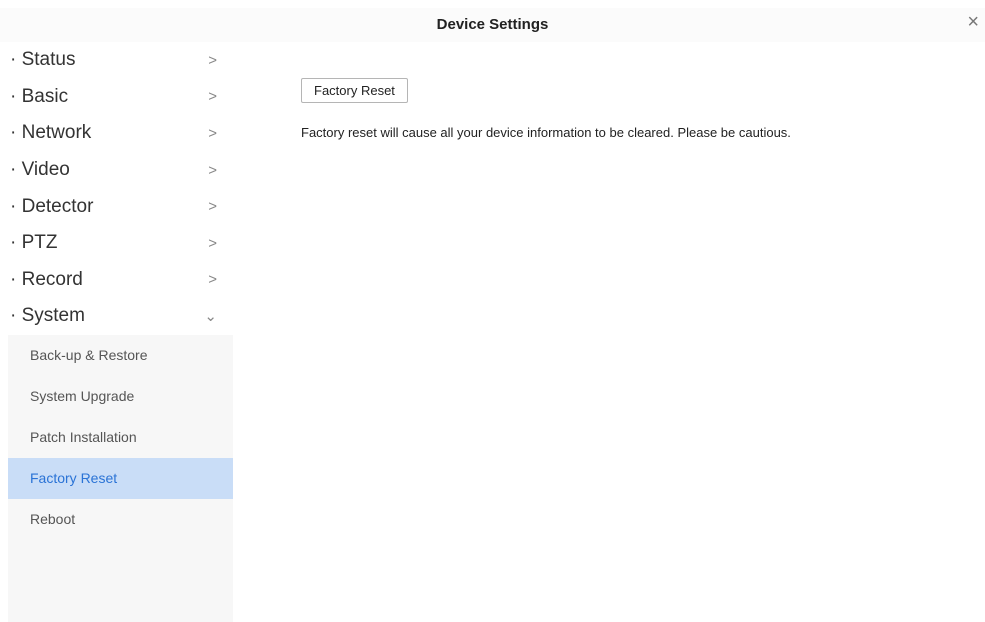 The image size is (985, 622). What do you see at coordinates (40, 170) in the screenshot?
I see `sidebar-item-label: · Video` at bounding box center [40, 170].